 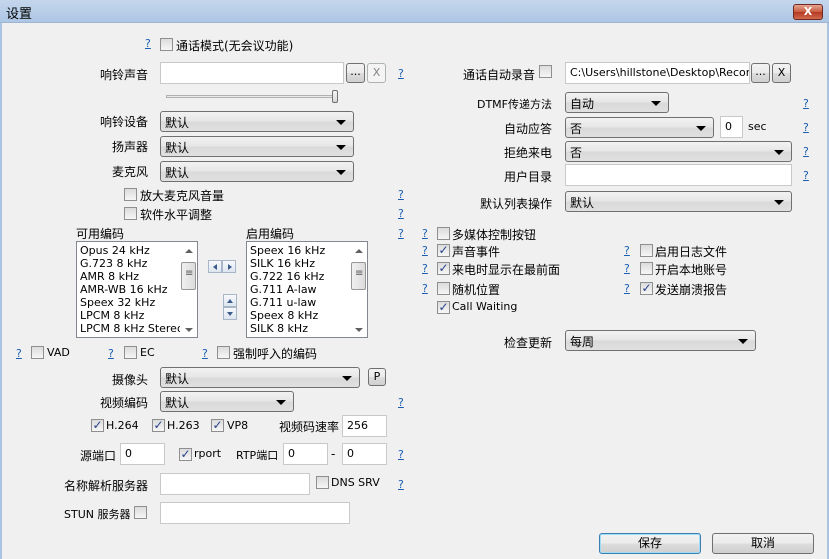 I want to click on ringtone-volume-track, so click(x=251, y=96).